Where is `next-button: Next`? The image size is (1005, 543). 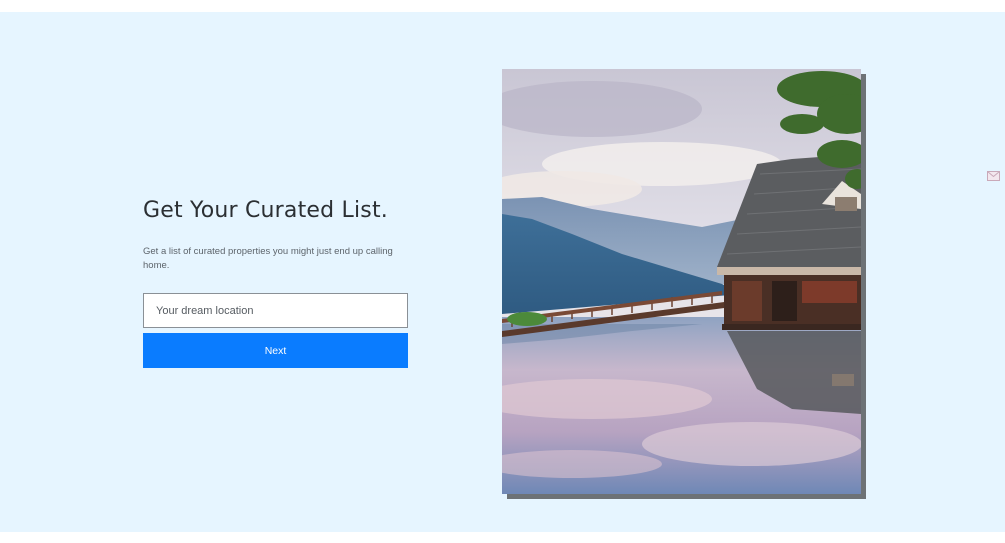
next-button: Next is located at coordinates (275, 350).